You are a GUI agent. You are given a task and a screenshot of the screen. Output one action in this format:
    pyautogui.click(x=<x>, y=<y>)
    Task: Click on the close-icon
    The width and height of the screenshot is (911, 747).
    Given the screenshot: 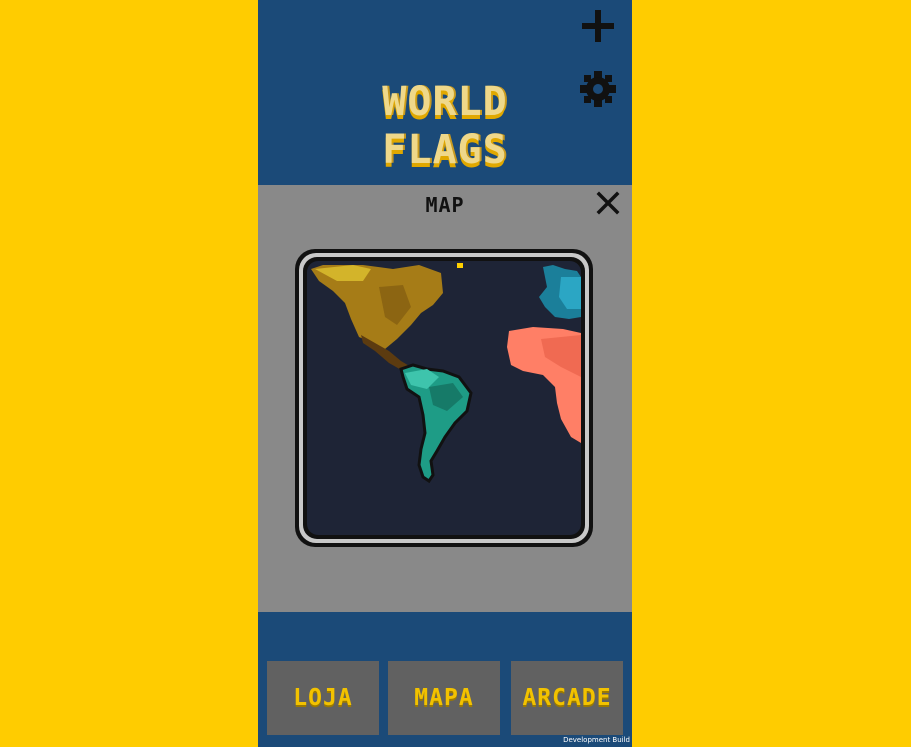 What is the action you would take?
    pyautogui.click(x=608, y=203)
    